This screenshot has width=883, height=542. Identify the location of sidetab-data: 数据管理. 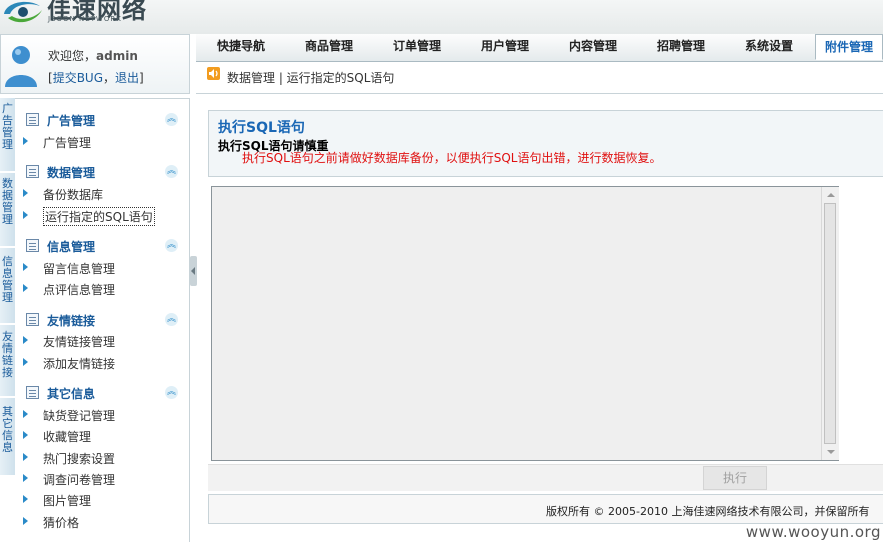
(7, 210).